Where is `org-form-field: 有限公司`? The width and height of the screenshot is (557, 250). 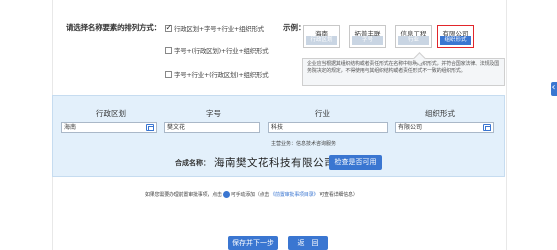
org-form-field: 有限公司 is located at coordinates (444, 127).